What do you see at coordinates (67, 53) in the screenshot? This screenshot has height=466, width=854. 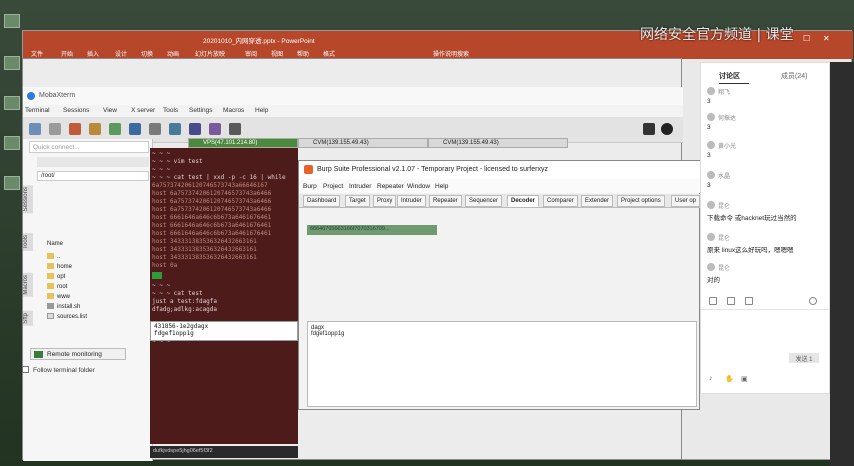 I see `ribbon-tab-home: 开始` at bounding box center [67, 53].